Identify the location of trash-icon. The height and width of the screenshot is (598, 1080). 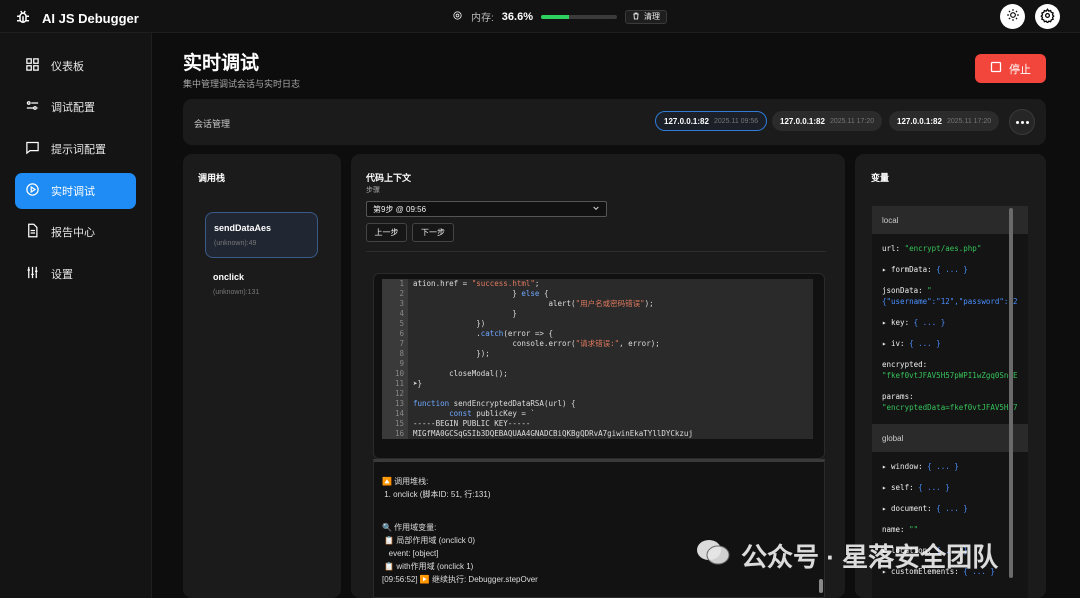
(636, 17).